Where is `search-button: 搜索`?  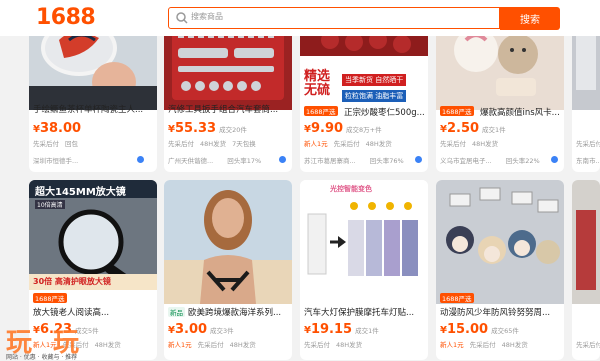
search-button: 搜索 is located at coordinates (530, 18).